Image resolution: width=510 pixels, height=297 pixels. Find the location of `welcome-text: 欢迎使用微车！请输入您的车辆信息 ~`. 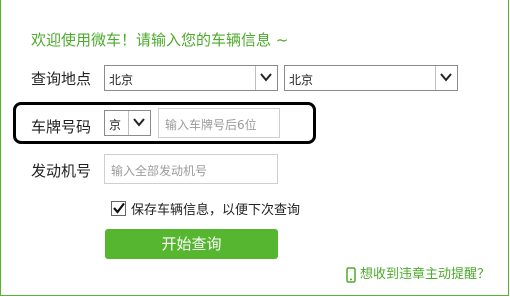

welcome-text: 欢迎使用微车！请输入您的车辆信息 ~ is located at coordinates (160, 40).